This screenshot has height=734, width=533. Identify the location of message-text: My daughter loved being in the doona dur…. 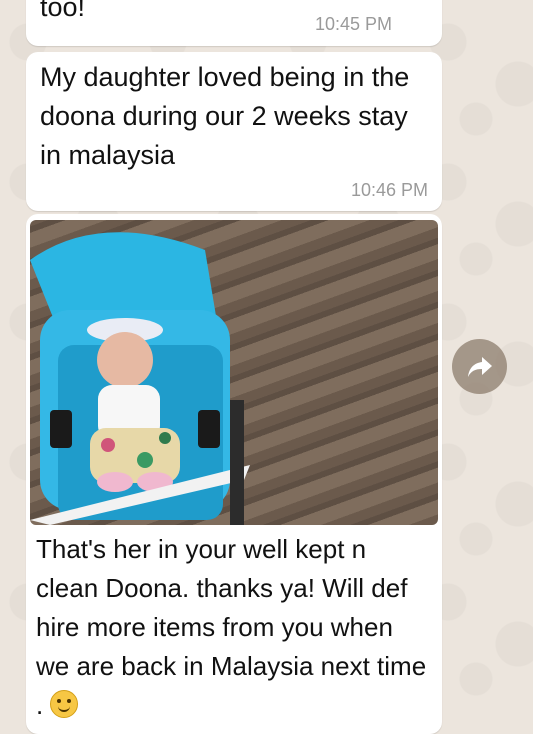
(225, 116).